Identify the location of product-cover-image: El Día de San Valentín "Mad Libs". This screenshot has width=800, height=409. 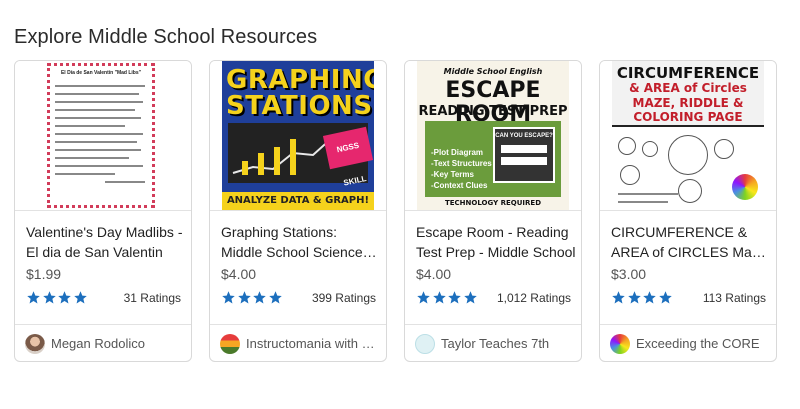
(101, 135).